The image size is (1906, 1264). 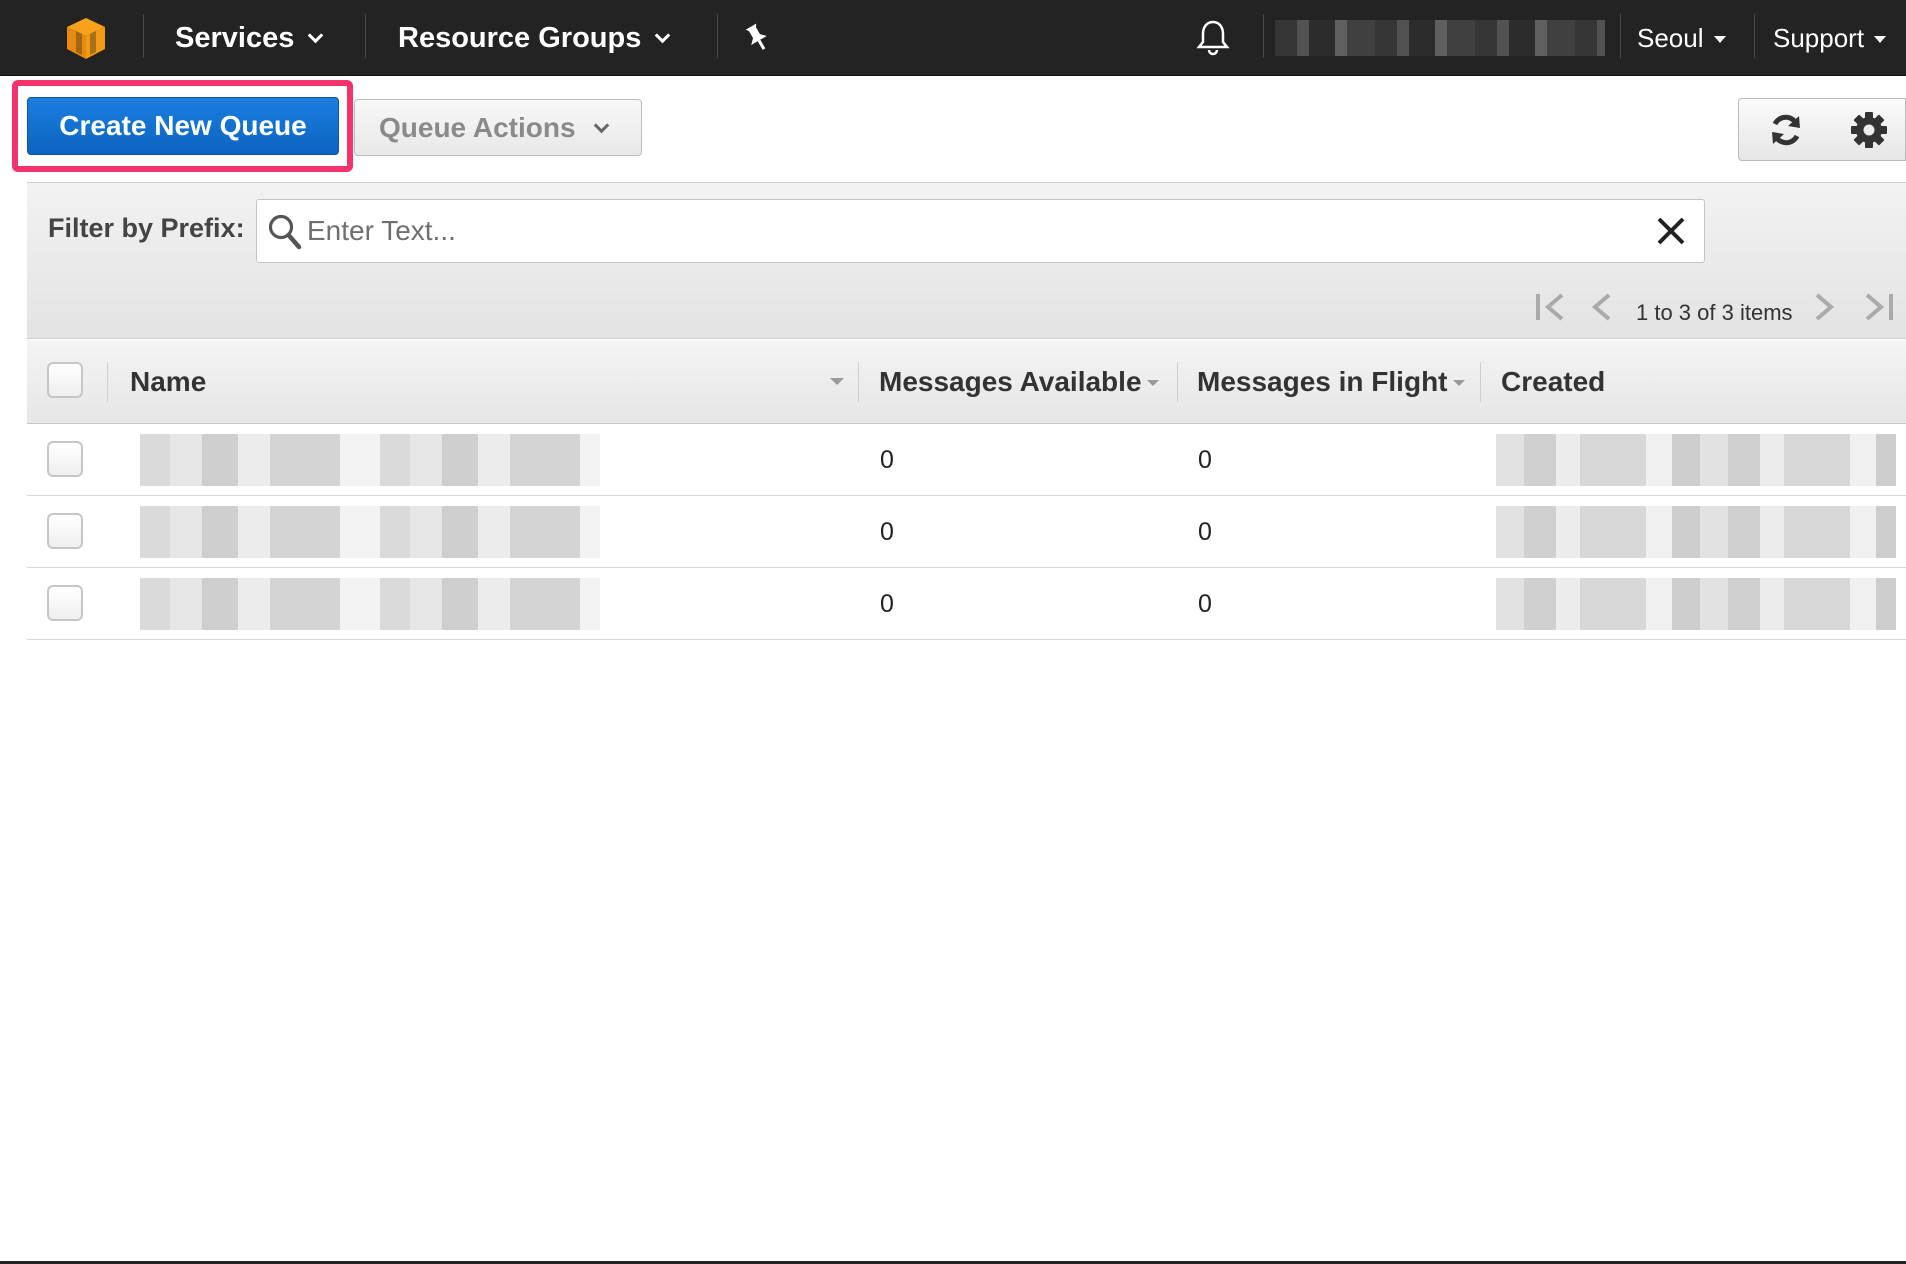 I want to click on filter-panel: Filter by Prefix:, so click(x=966, y=260).